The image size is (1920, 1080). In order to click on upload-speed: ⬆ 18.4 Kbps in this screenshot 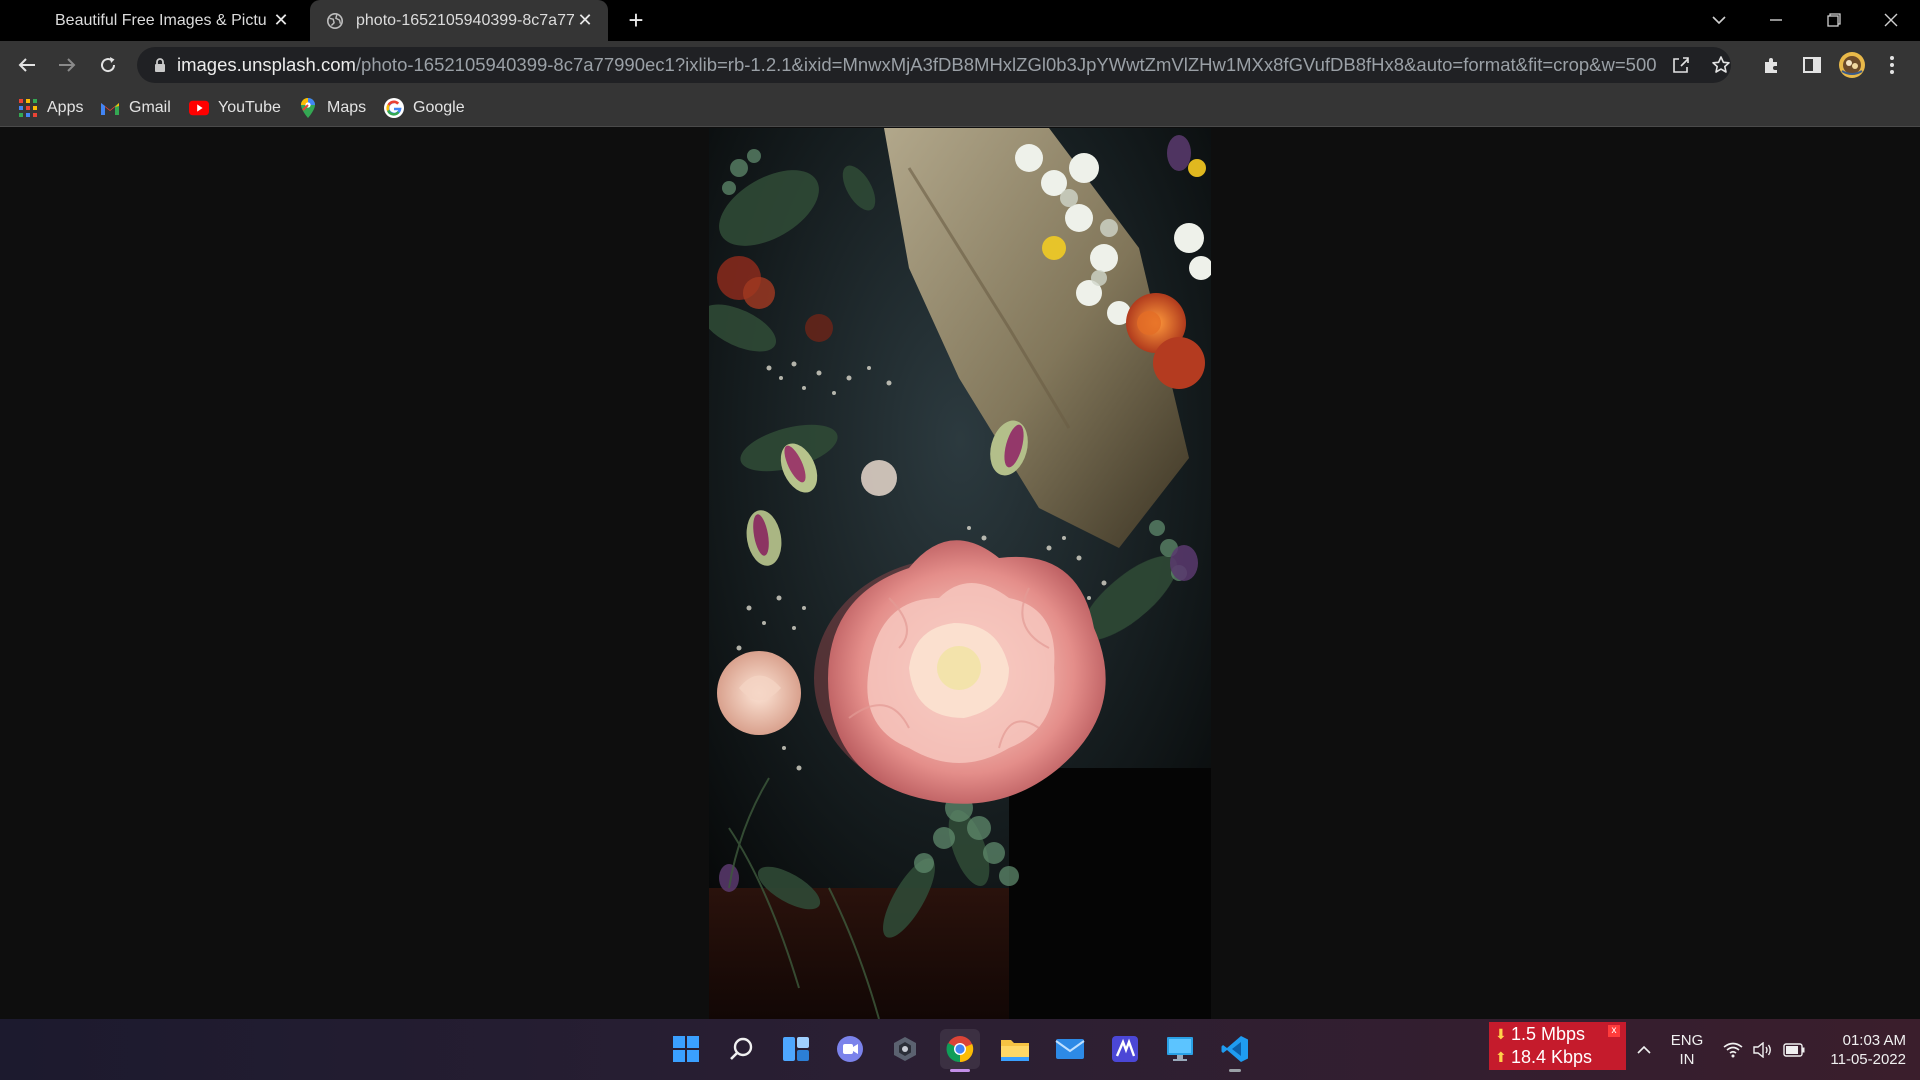, I will do `click(1543, 1057)`.